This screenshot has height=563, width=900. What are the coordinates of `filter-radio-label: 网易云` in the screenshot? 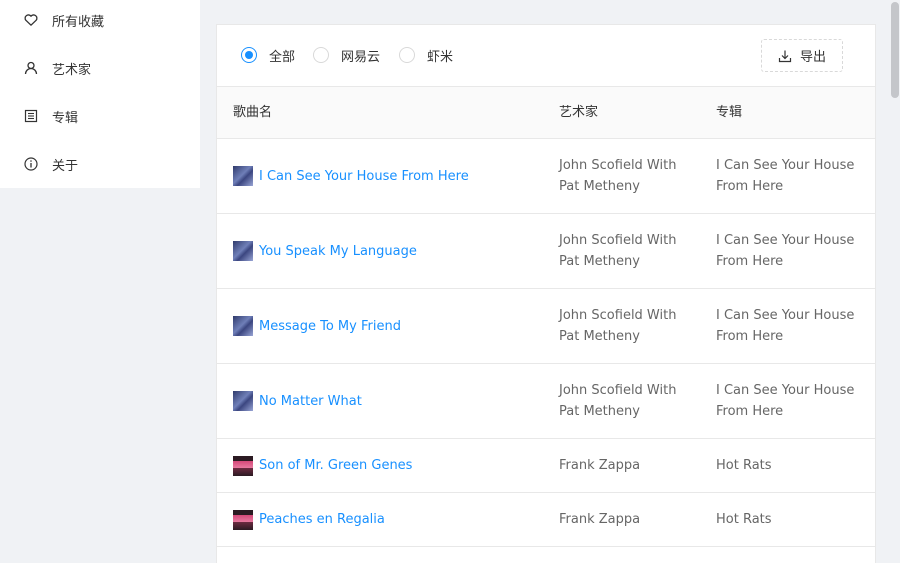 It's located at (361, 57).